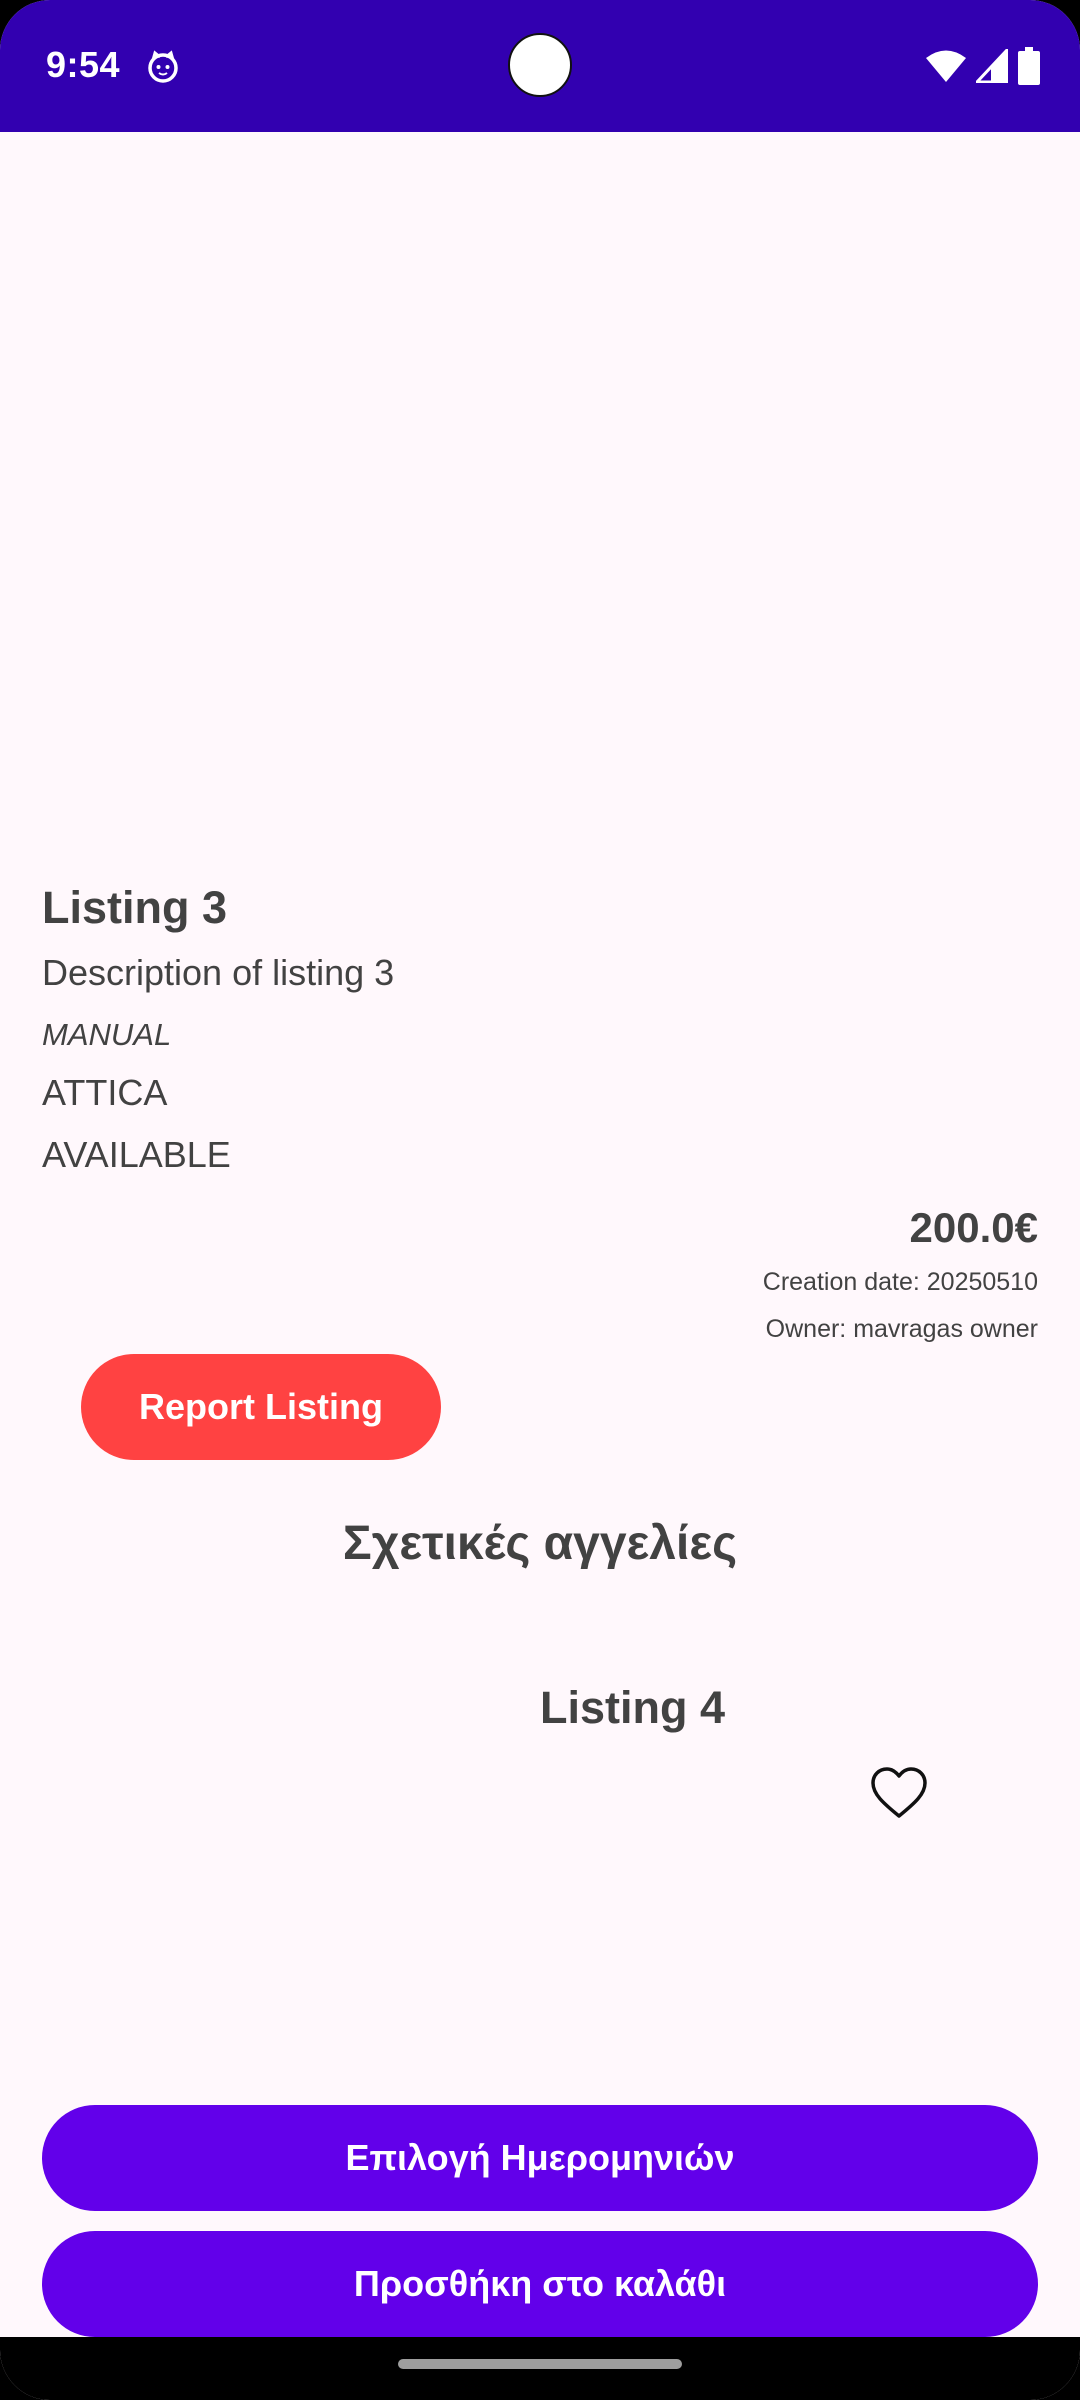 This screenshot has height=2400, width=1080. I want to click on status-icons, so click(983, 66).